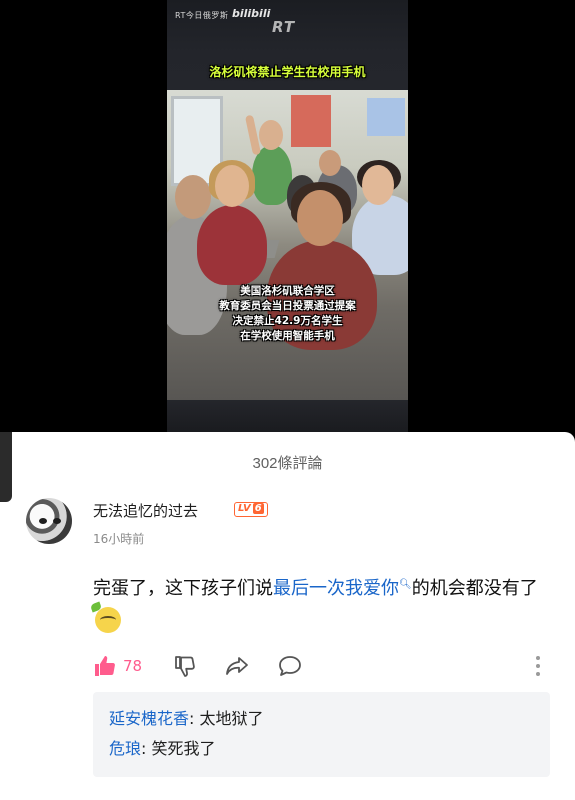  I want to click on comment-icon, so click(290, 666).